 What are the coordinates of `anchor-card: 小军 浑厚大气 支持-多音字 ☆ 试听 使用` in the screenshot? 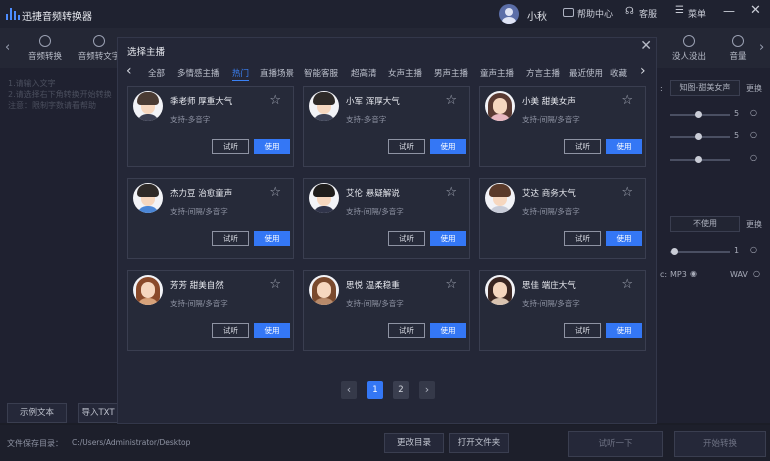 It's located at (386, 126).